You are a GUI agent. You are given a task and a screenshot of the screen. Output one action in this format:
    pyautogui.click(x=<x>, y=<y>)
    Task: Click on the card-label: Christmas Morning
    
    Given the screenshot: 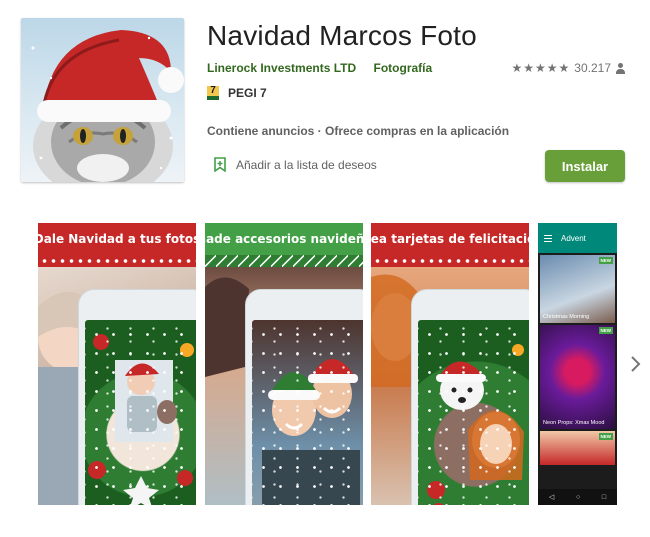 What is the action you would take?
    pyautogui.click(x=566, y=317)
    